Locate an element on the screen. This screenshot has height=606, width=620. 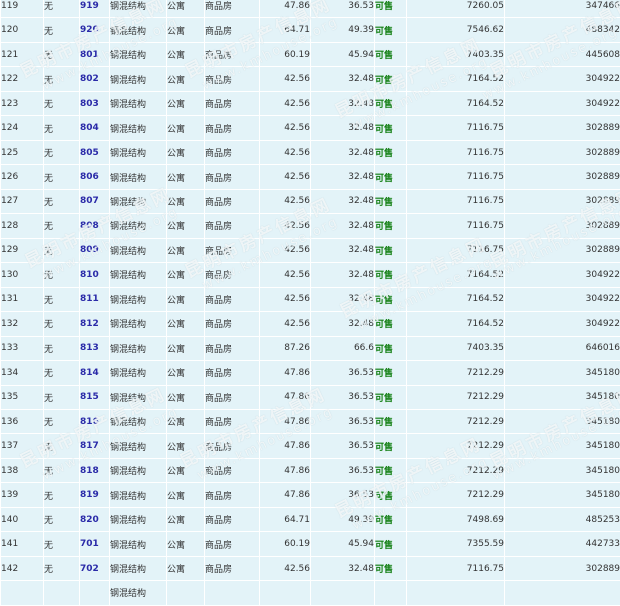
row-number-cell: 124 is located at coordinates (22, 128).